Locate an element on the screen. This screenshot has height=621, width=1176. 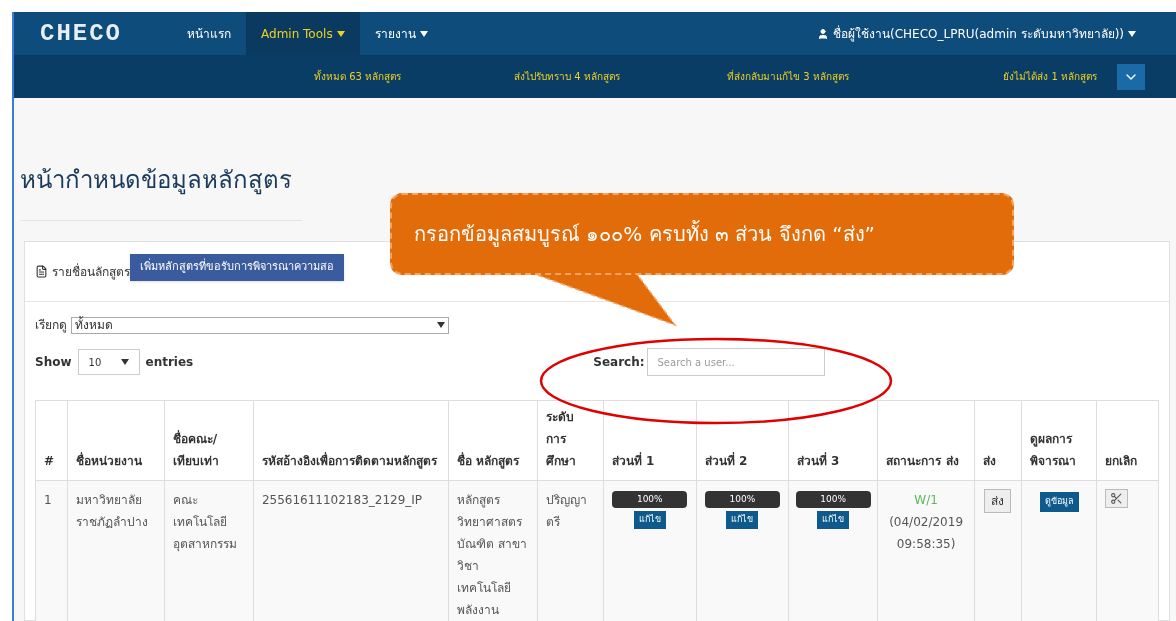
expand-button is located at coordinates (1131, 76).